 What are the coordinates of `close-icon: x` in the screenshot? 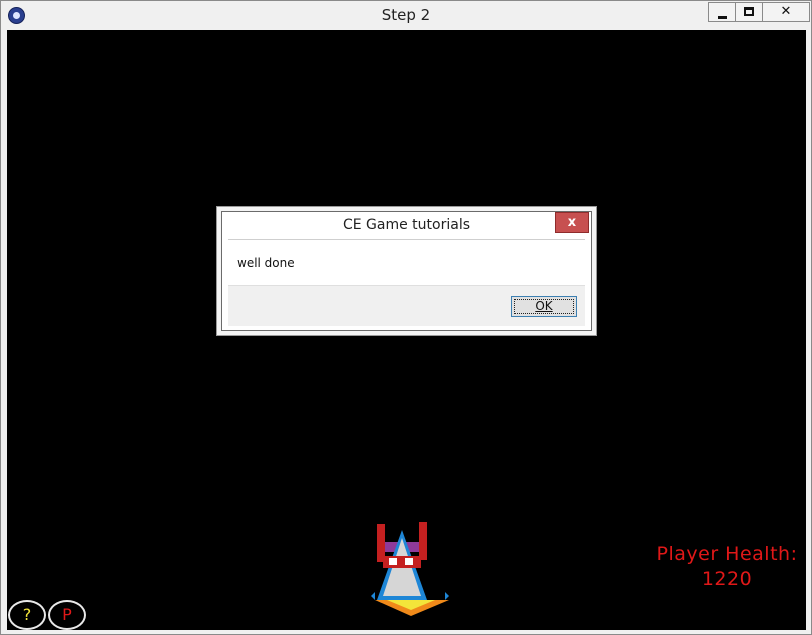 It's located at (572, 222).